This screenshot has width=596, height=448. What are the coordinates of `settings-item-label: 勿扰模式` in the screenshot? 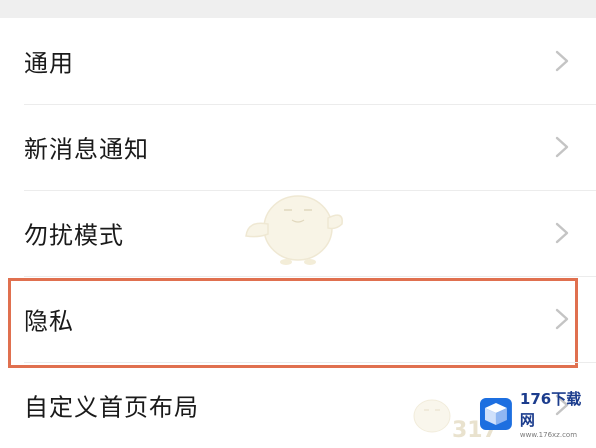 It's located at (74, 235).